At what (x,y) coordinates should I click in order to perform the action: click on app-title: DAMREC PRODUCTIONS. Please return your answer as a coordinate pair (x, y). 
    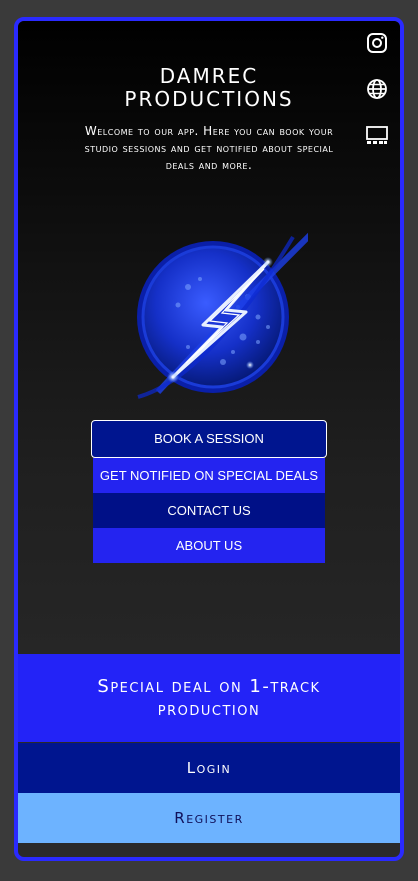
    Looking at the image, I should click on (209, 88).